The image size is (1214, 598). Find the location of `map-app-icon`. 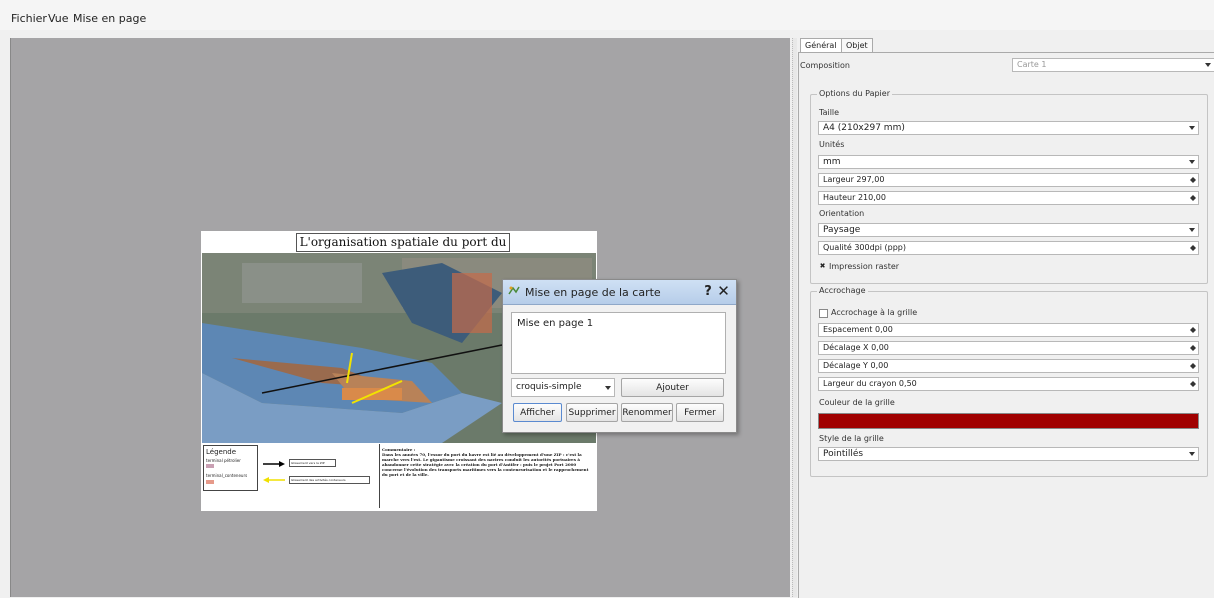

map-app-icon is located at coordinates (514, 290).